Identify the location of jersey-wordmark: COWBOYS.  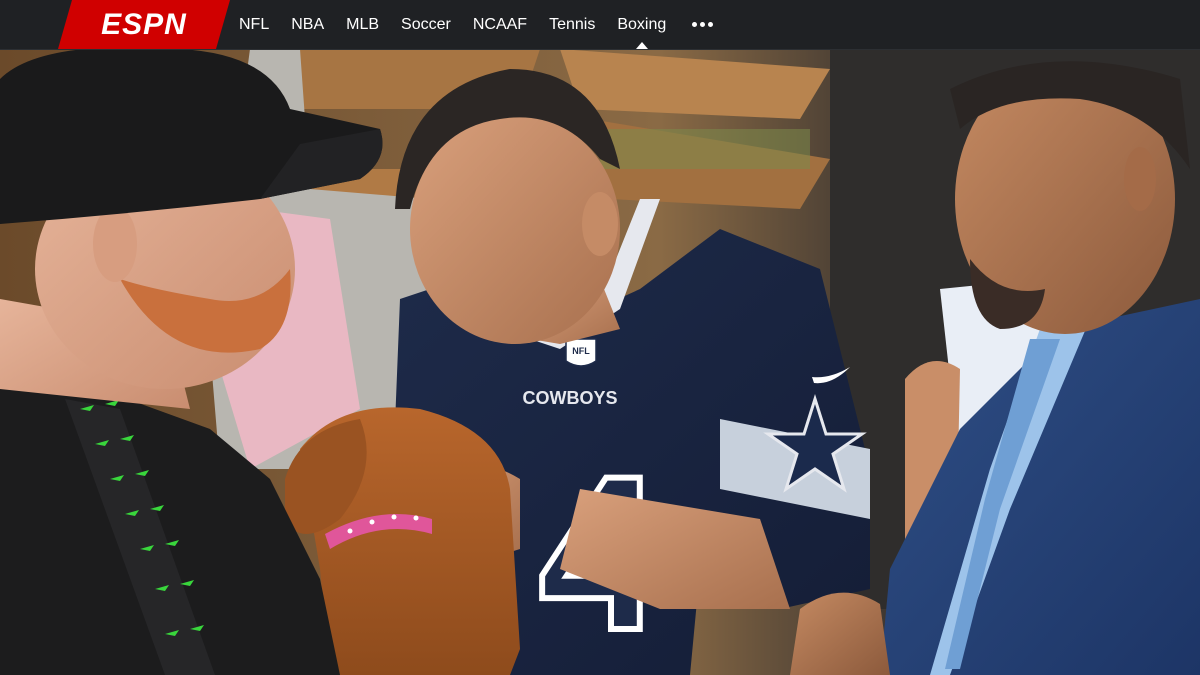
(569, 398).